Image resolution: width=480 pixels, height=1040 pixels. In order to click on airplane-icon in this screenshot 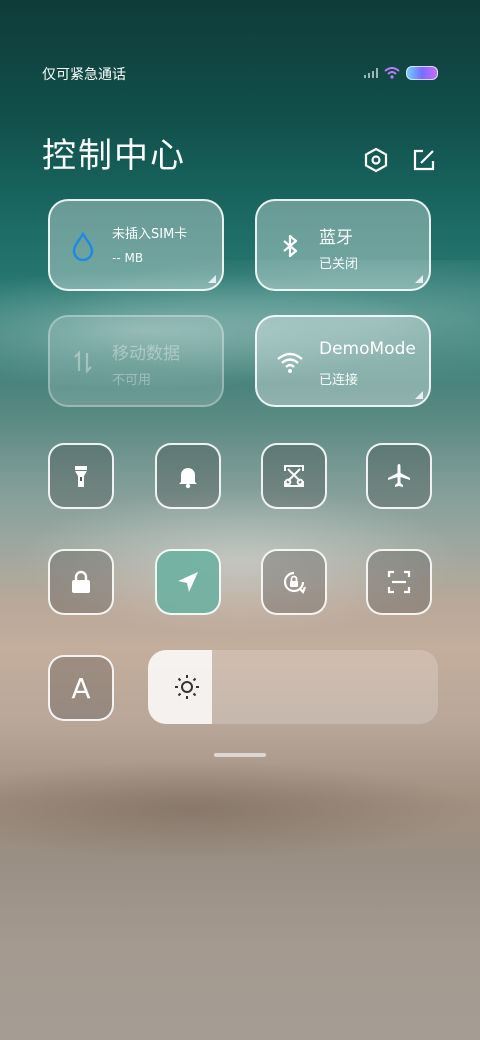, I will do `click(399, 475)`.